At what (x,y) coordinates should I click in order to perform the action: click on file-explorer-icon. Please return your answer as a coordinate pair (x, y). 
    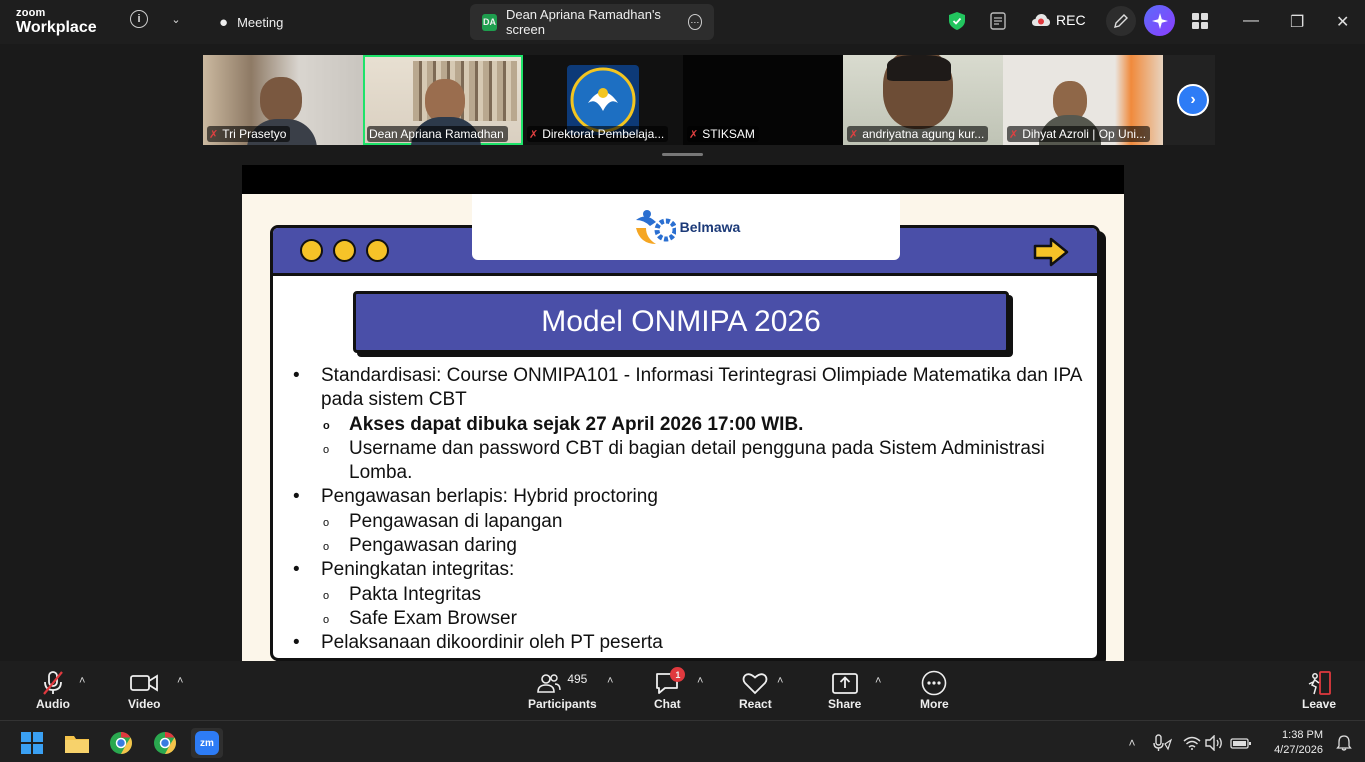
    Looking at the image, I should click on (77, 743).